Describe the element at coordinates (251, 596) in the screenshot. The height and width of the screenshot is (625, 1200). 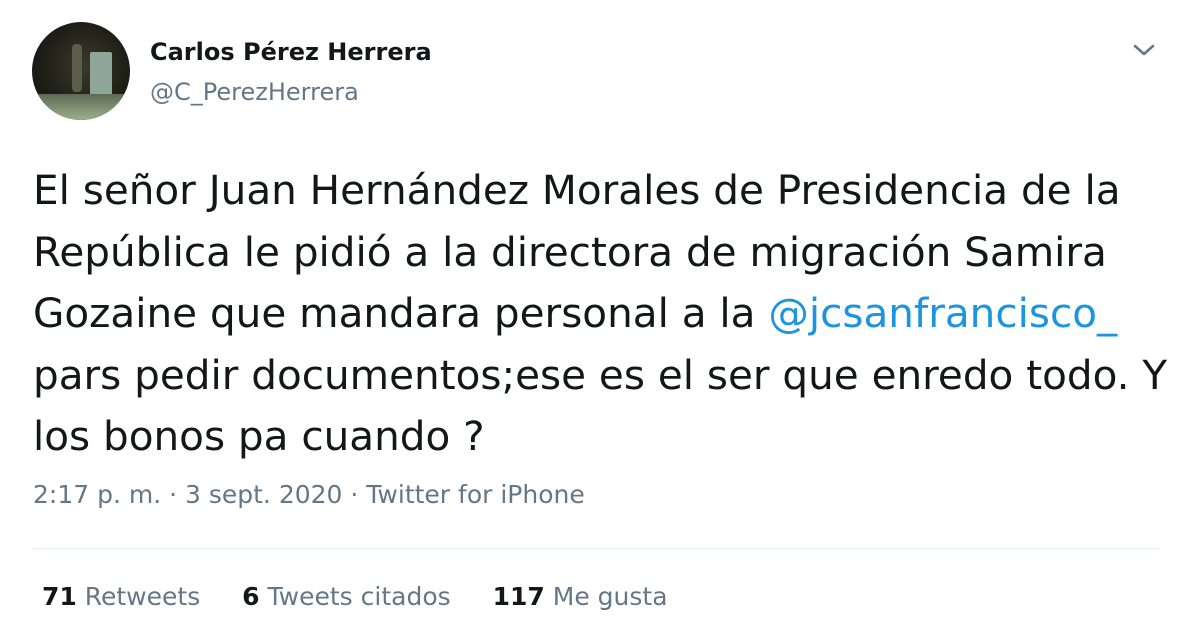
I see `quotes-count: 6` at that location.